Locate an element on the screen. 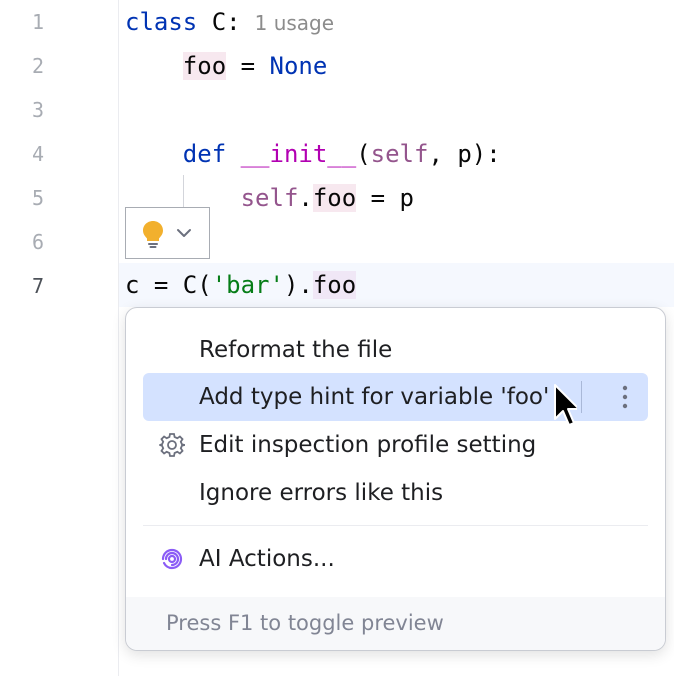  gear-icon is located at coordinates (172, 445).